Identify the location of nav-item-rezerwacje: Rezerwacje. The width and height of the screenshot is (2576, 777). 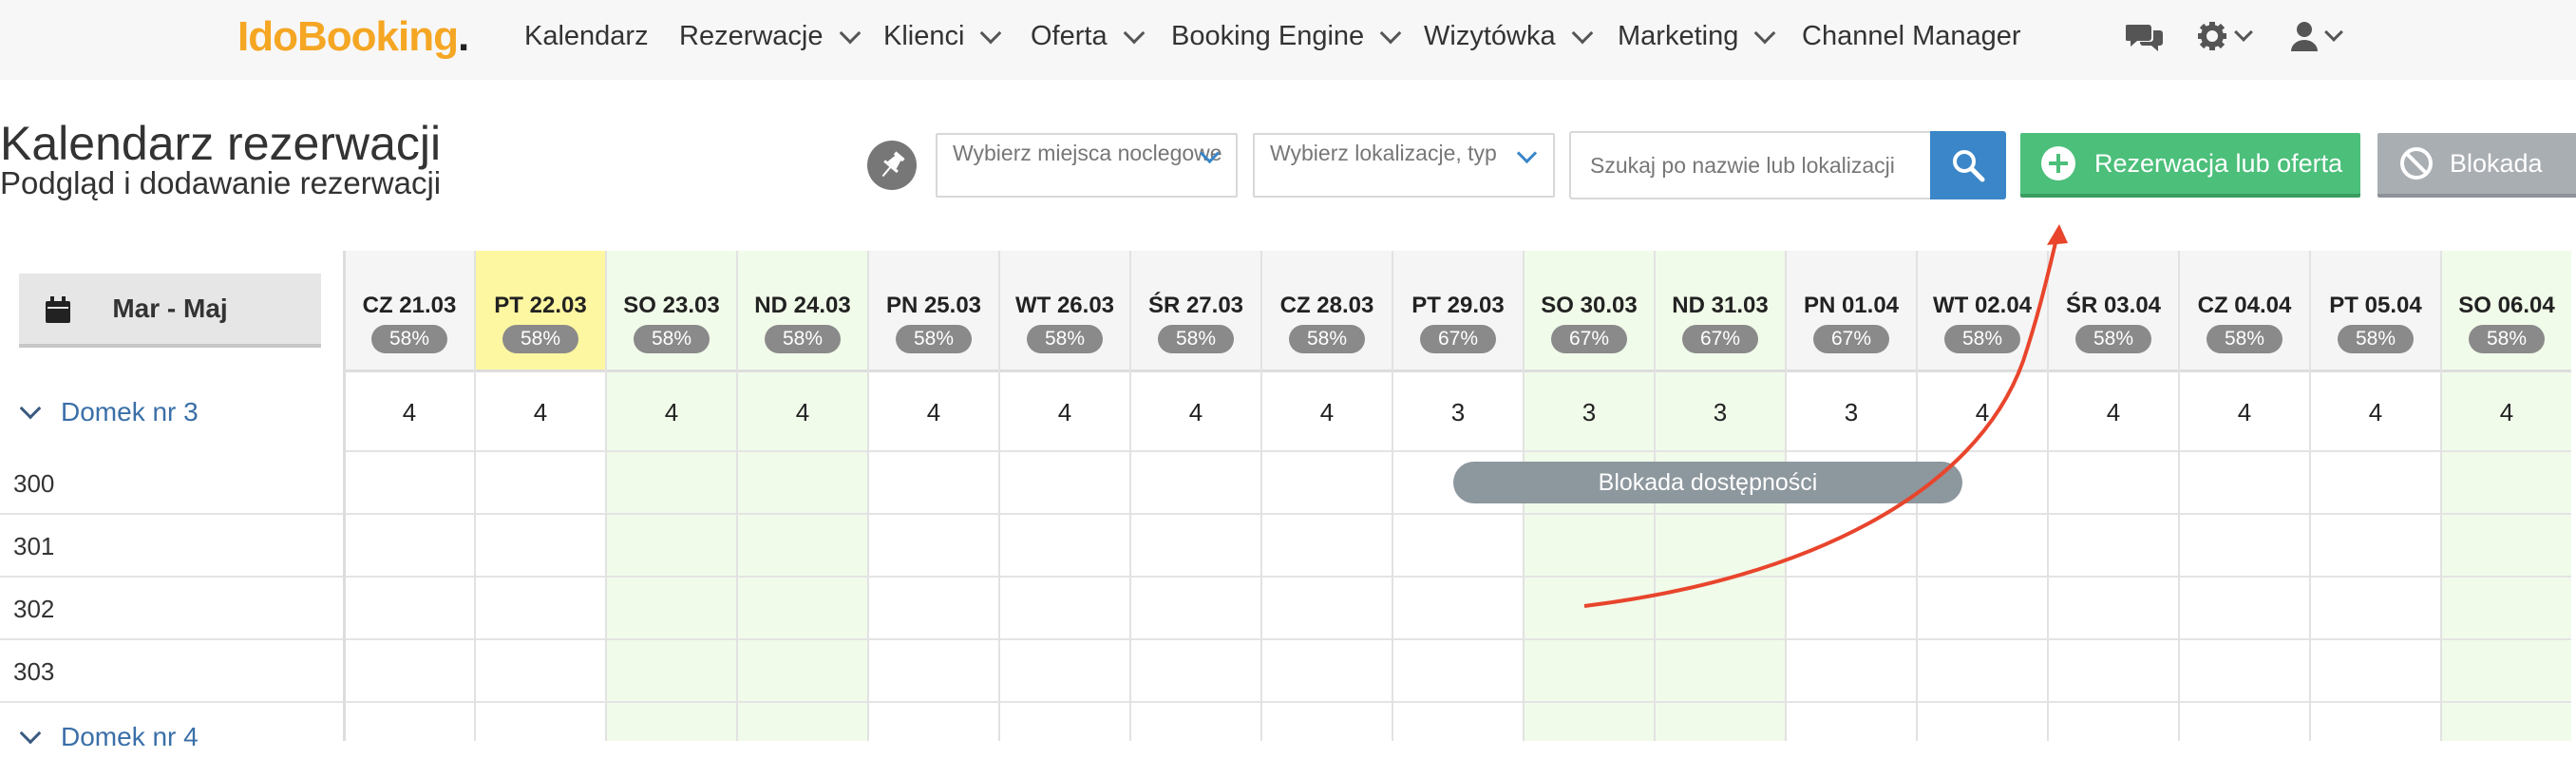
(770, 36).